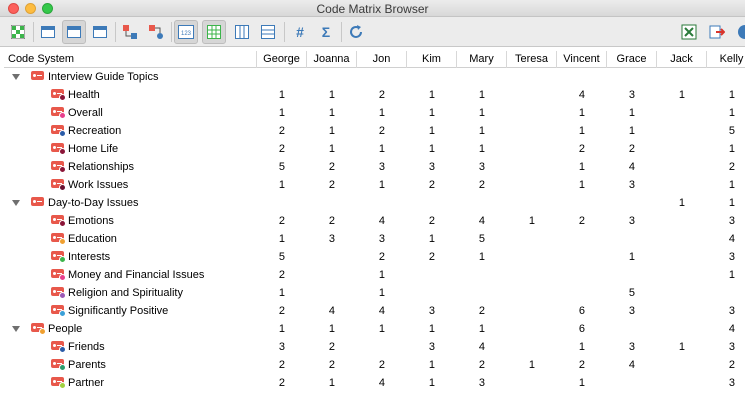 The width and height of the screenshot is (745, 394). I want to click on show-numbers-button: 123, so click(186, 32).